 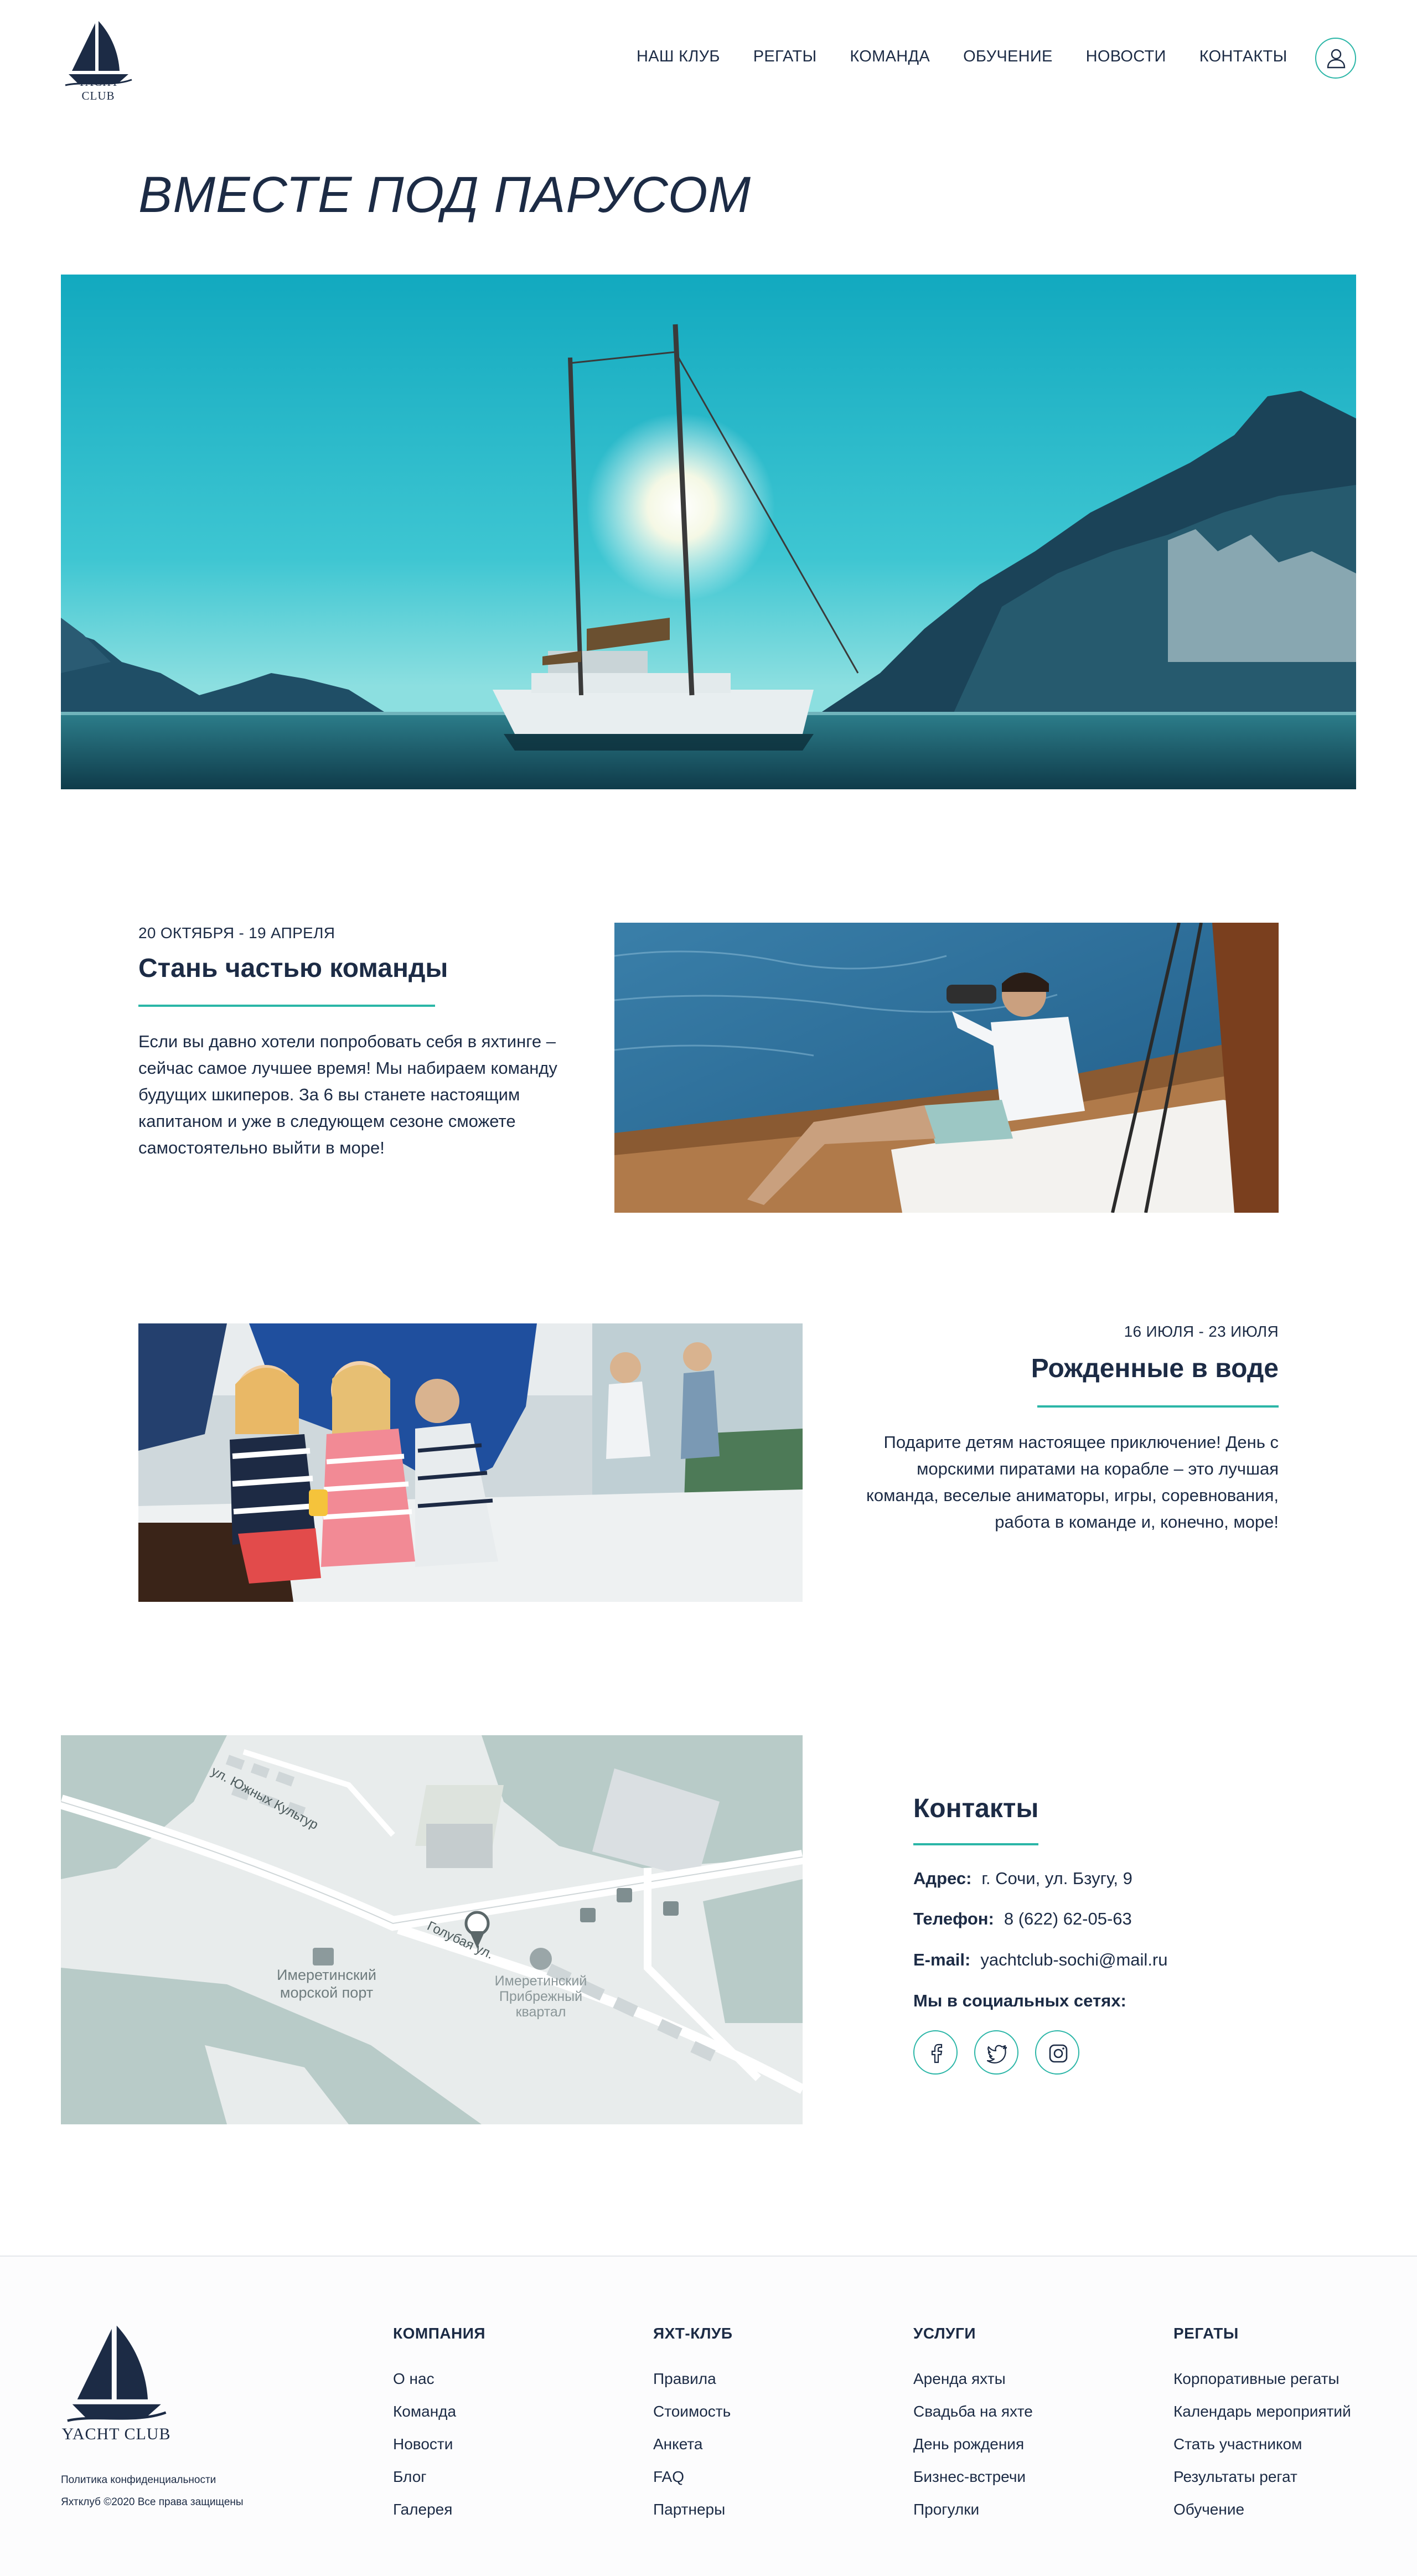 I want to click on footer-logo-text: YACHT CLUB, so click(x=116, y=2434).